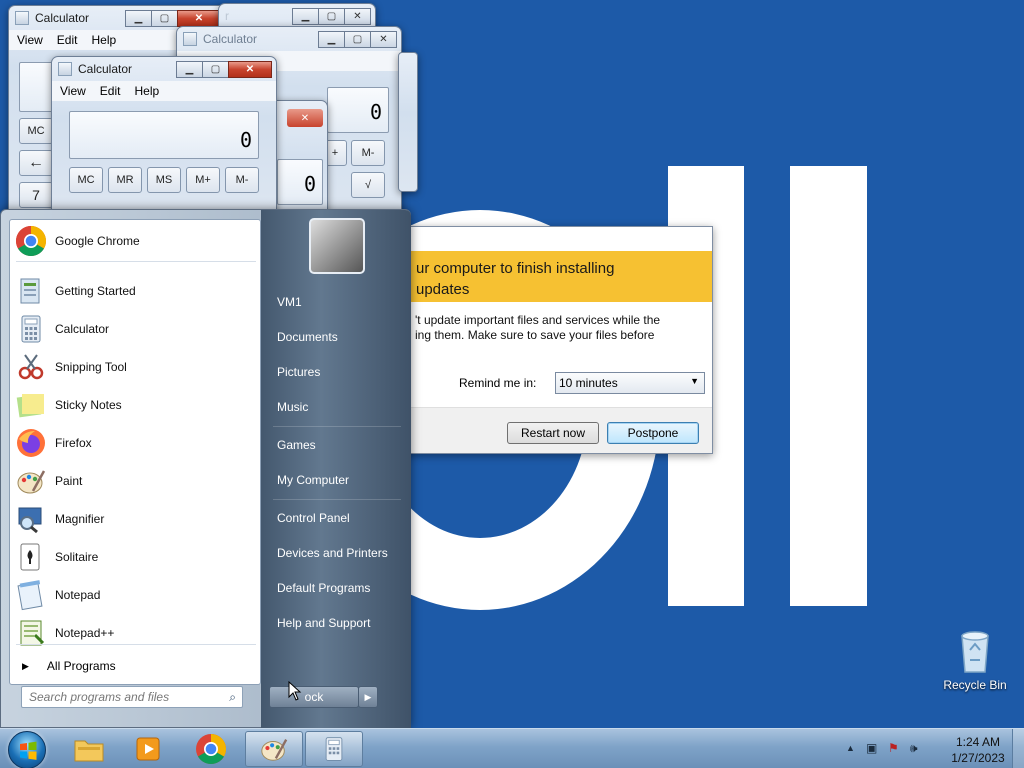 The image size is (1024, 768). I want to click on calculator-window-edge, so click(408, 122).